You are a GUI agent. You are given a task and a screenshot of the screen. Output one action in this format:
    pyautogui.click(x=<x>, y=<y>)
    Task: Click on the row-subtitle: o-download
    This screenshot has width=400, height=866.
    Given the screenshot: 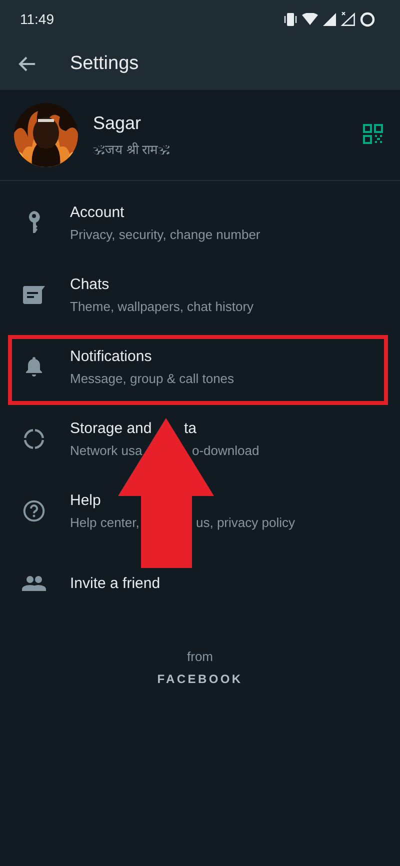 What is the action you would take?
    pyautogui.click(x=226, y=451)
    